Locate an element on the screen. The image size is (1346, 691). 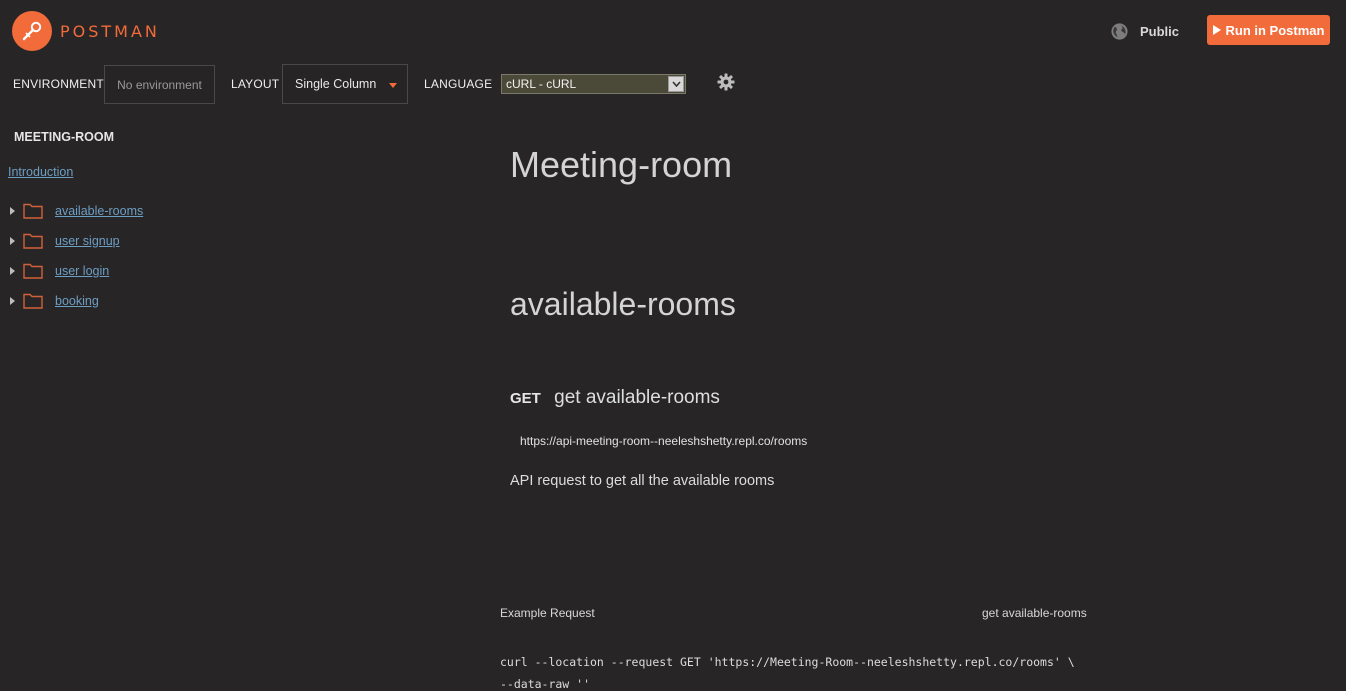
postman-rocket-icon is located at coordinates (32, 31).